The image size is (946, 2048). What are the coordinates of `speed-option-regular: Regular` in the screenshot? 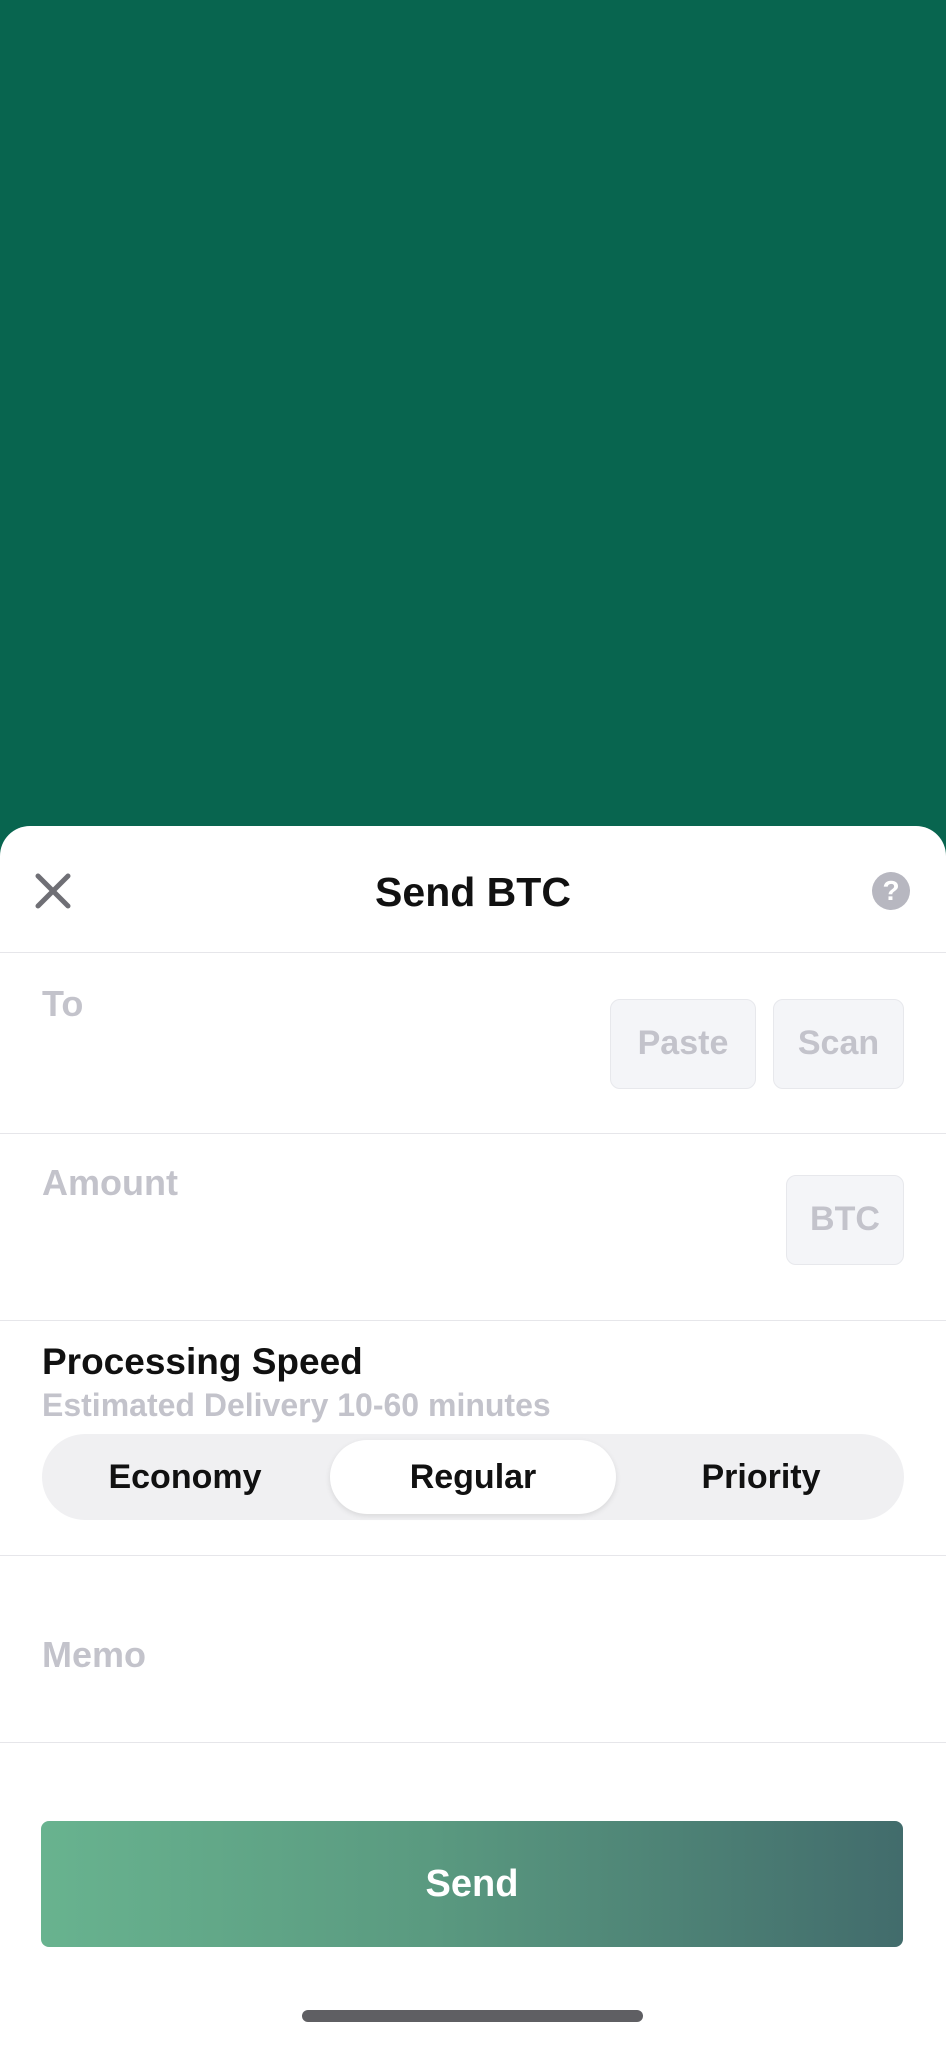 It's located at (473, 1477).